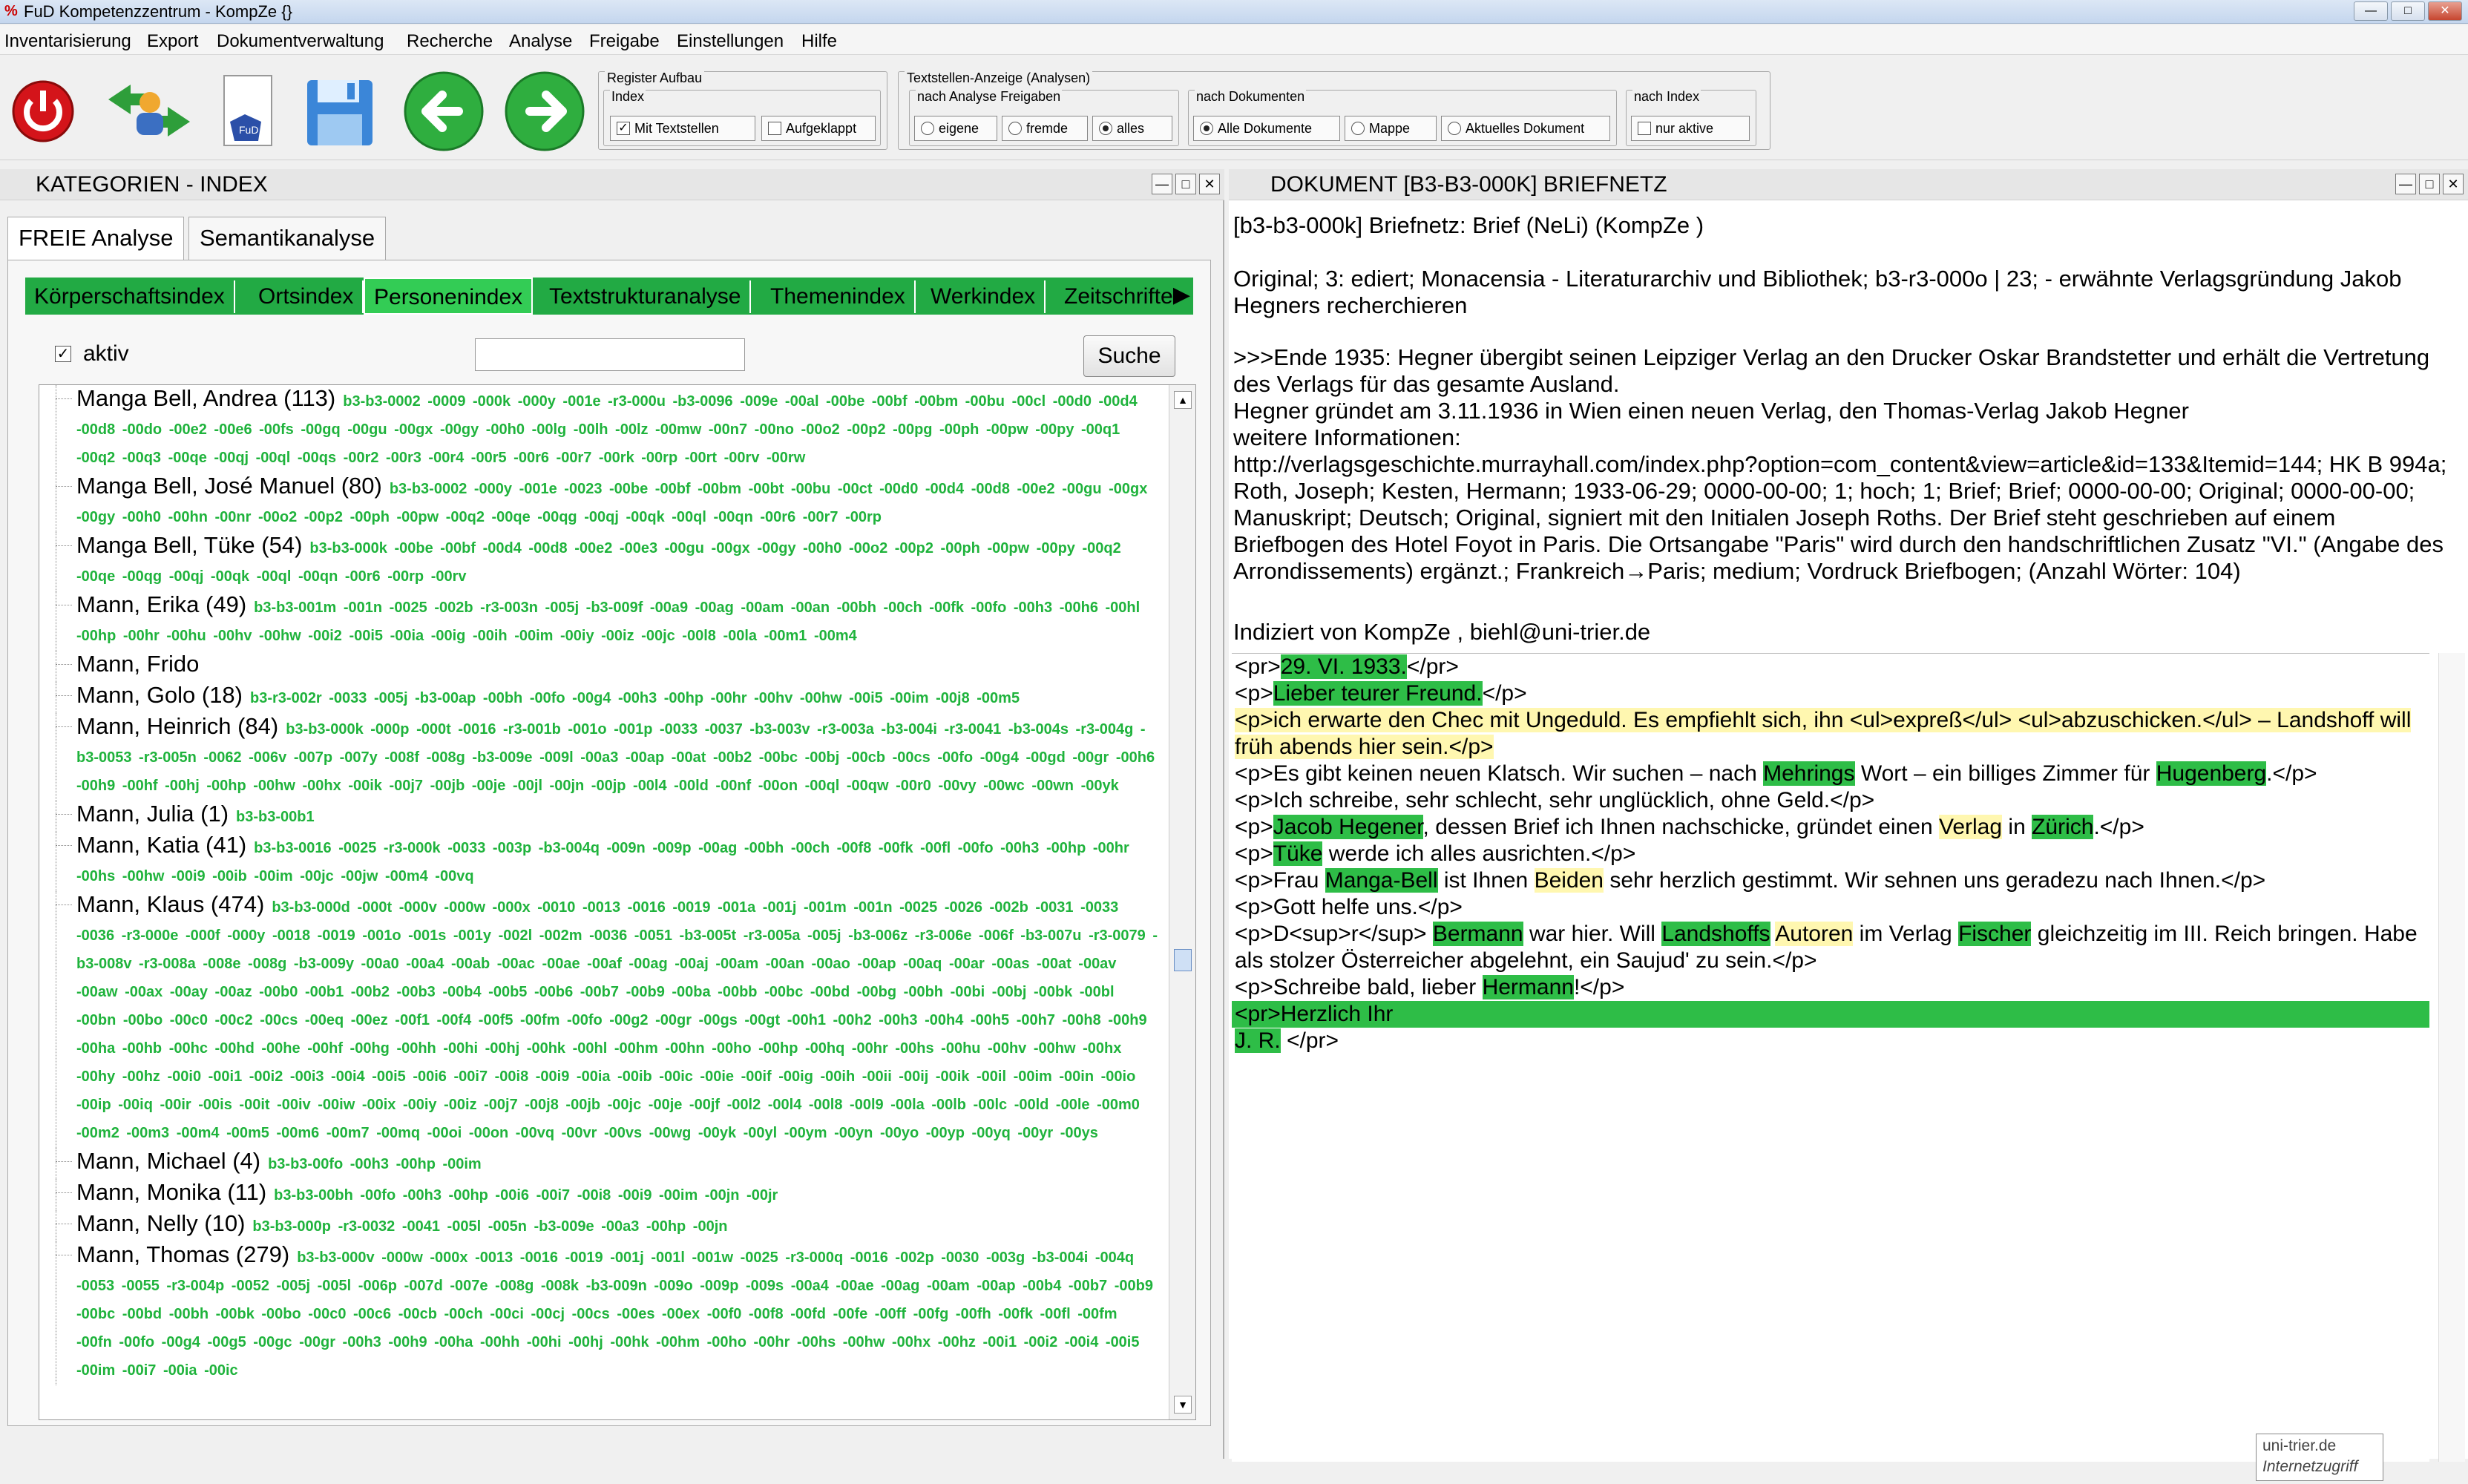  I want to click on menu-recherche: Recherche, so click(450, 41).